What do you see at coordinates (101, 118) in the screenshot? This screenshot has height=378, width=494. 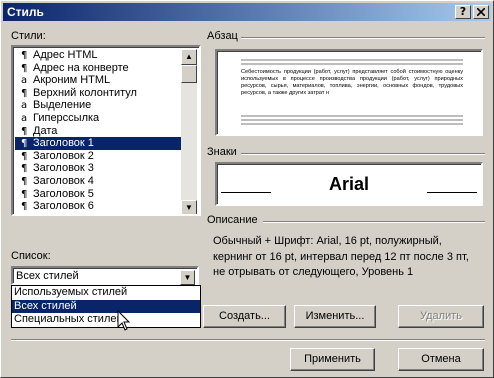 I see `list-item: a Гиперссылка` at bounding box center [101, 118].